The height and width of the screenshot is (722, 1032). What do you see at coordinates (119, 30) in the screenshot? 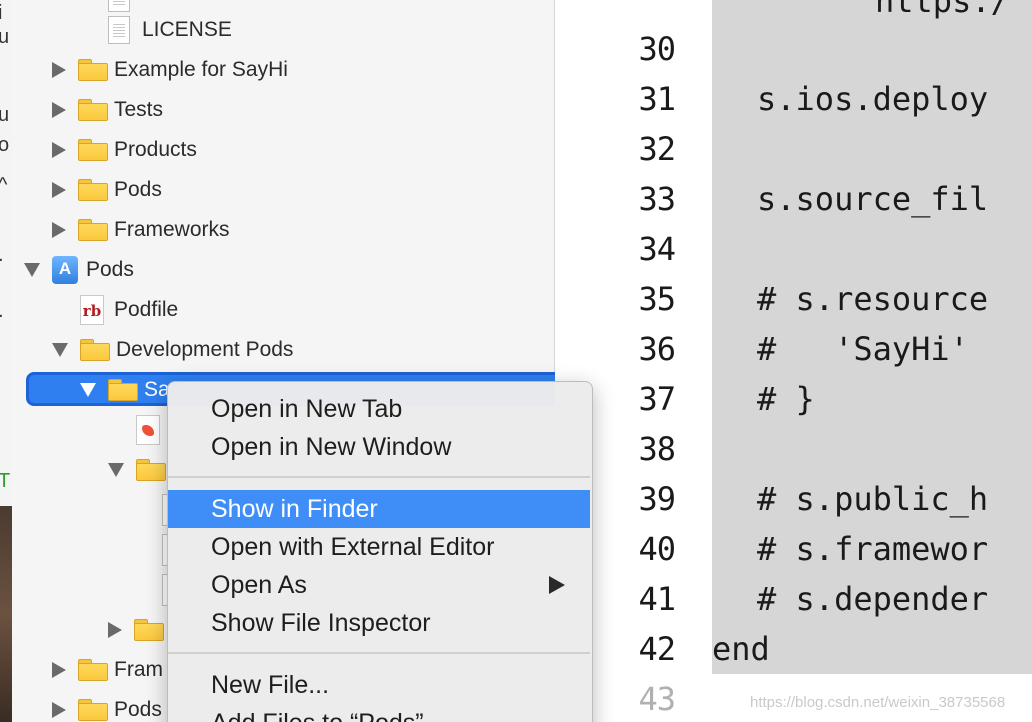
I see `file-icon` at bounding box center [119, 30].